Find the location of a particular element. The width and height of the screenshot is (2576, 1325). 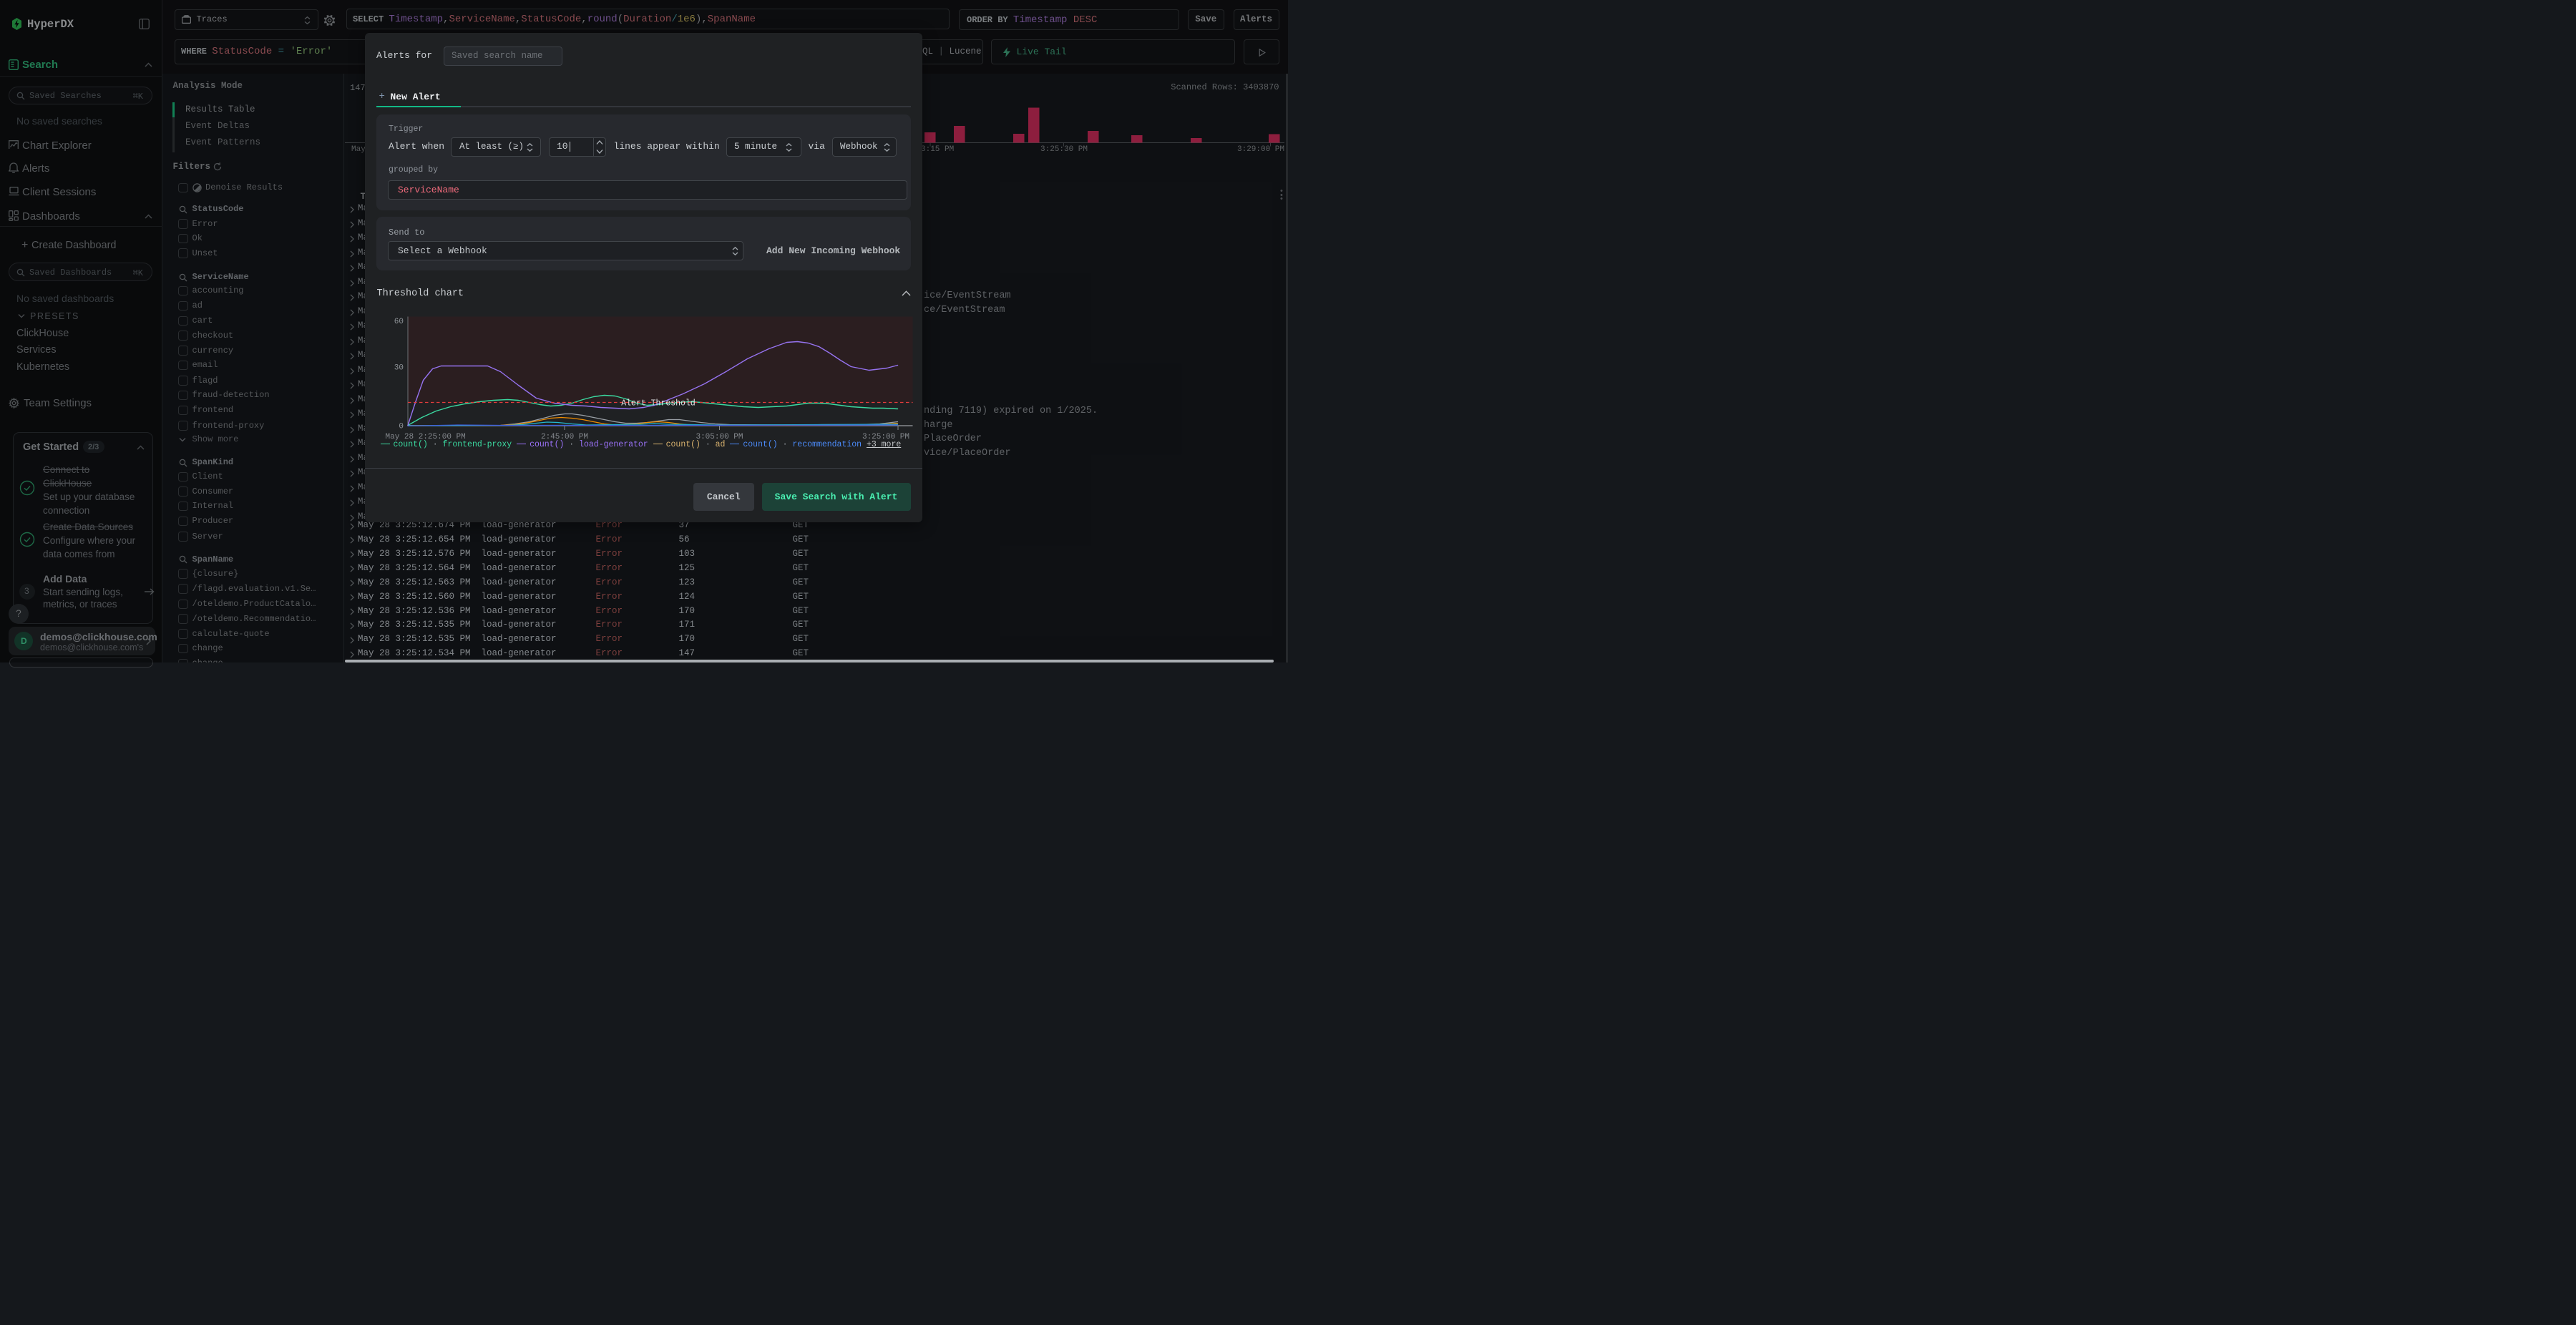

svg-text: 0 is located at coordinates (401, 426).